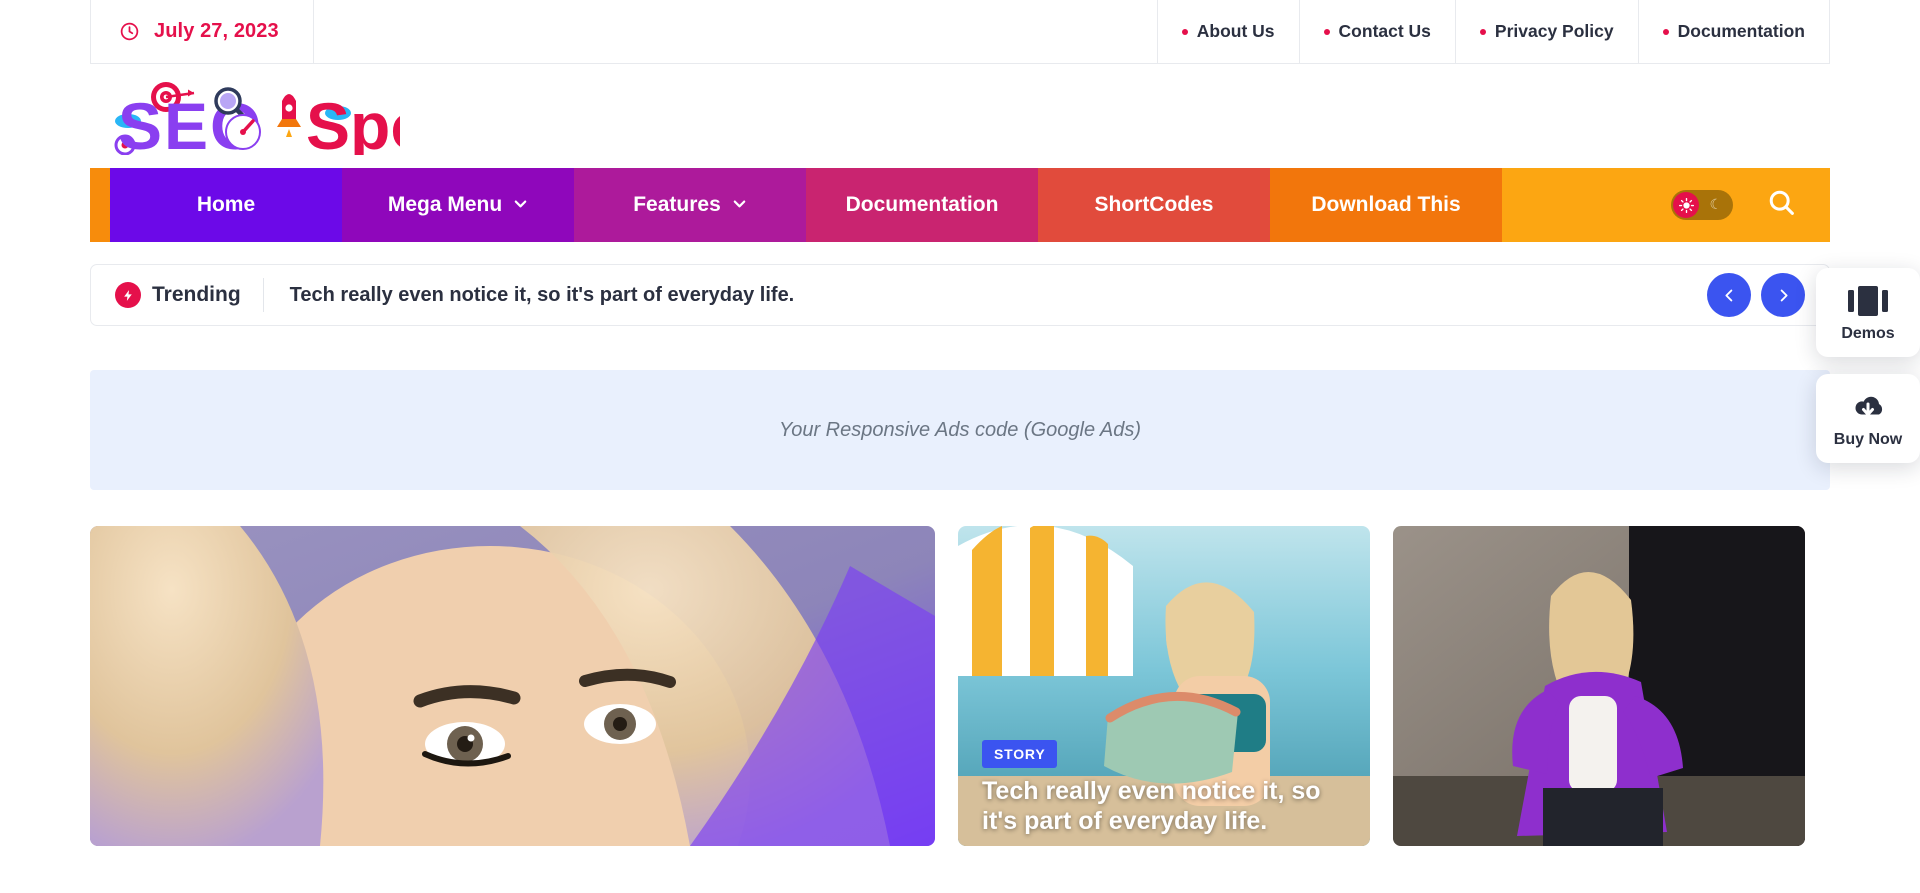 This screenshot has width=1920, height=893. I want to click on nav-item-label: Mega Menu, so click(445, 204).